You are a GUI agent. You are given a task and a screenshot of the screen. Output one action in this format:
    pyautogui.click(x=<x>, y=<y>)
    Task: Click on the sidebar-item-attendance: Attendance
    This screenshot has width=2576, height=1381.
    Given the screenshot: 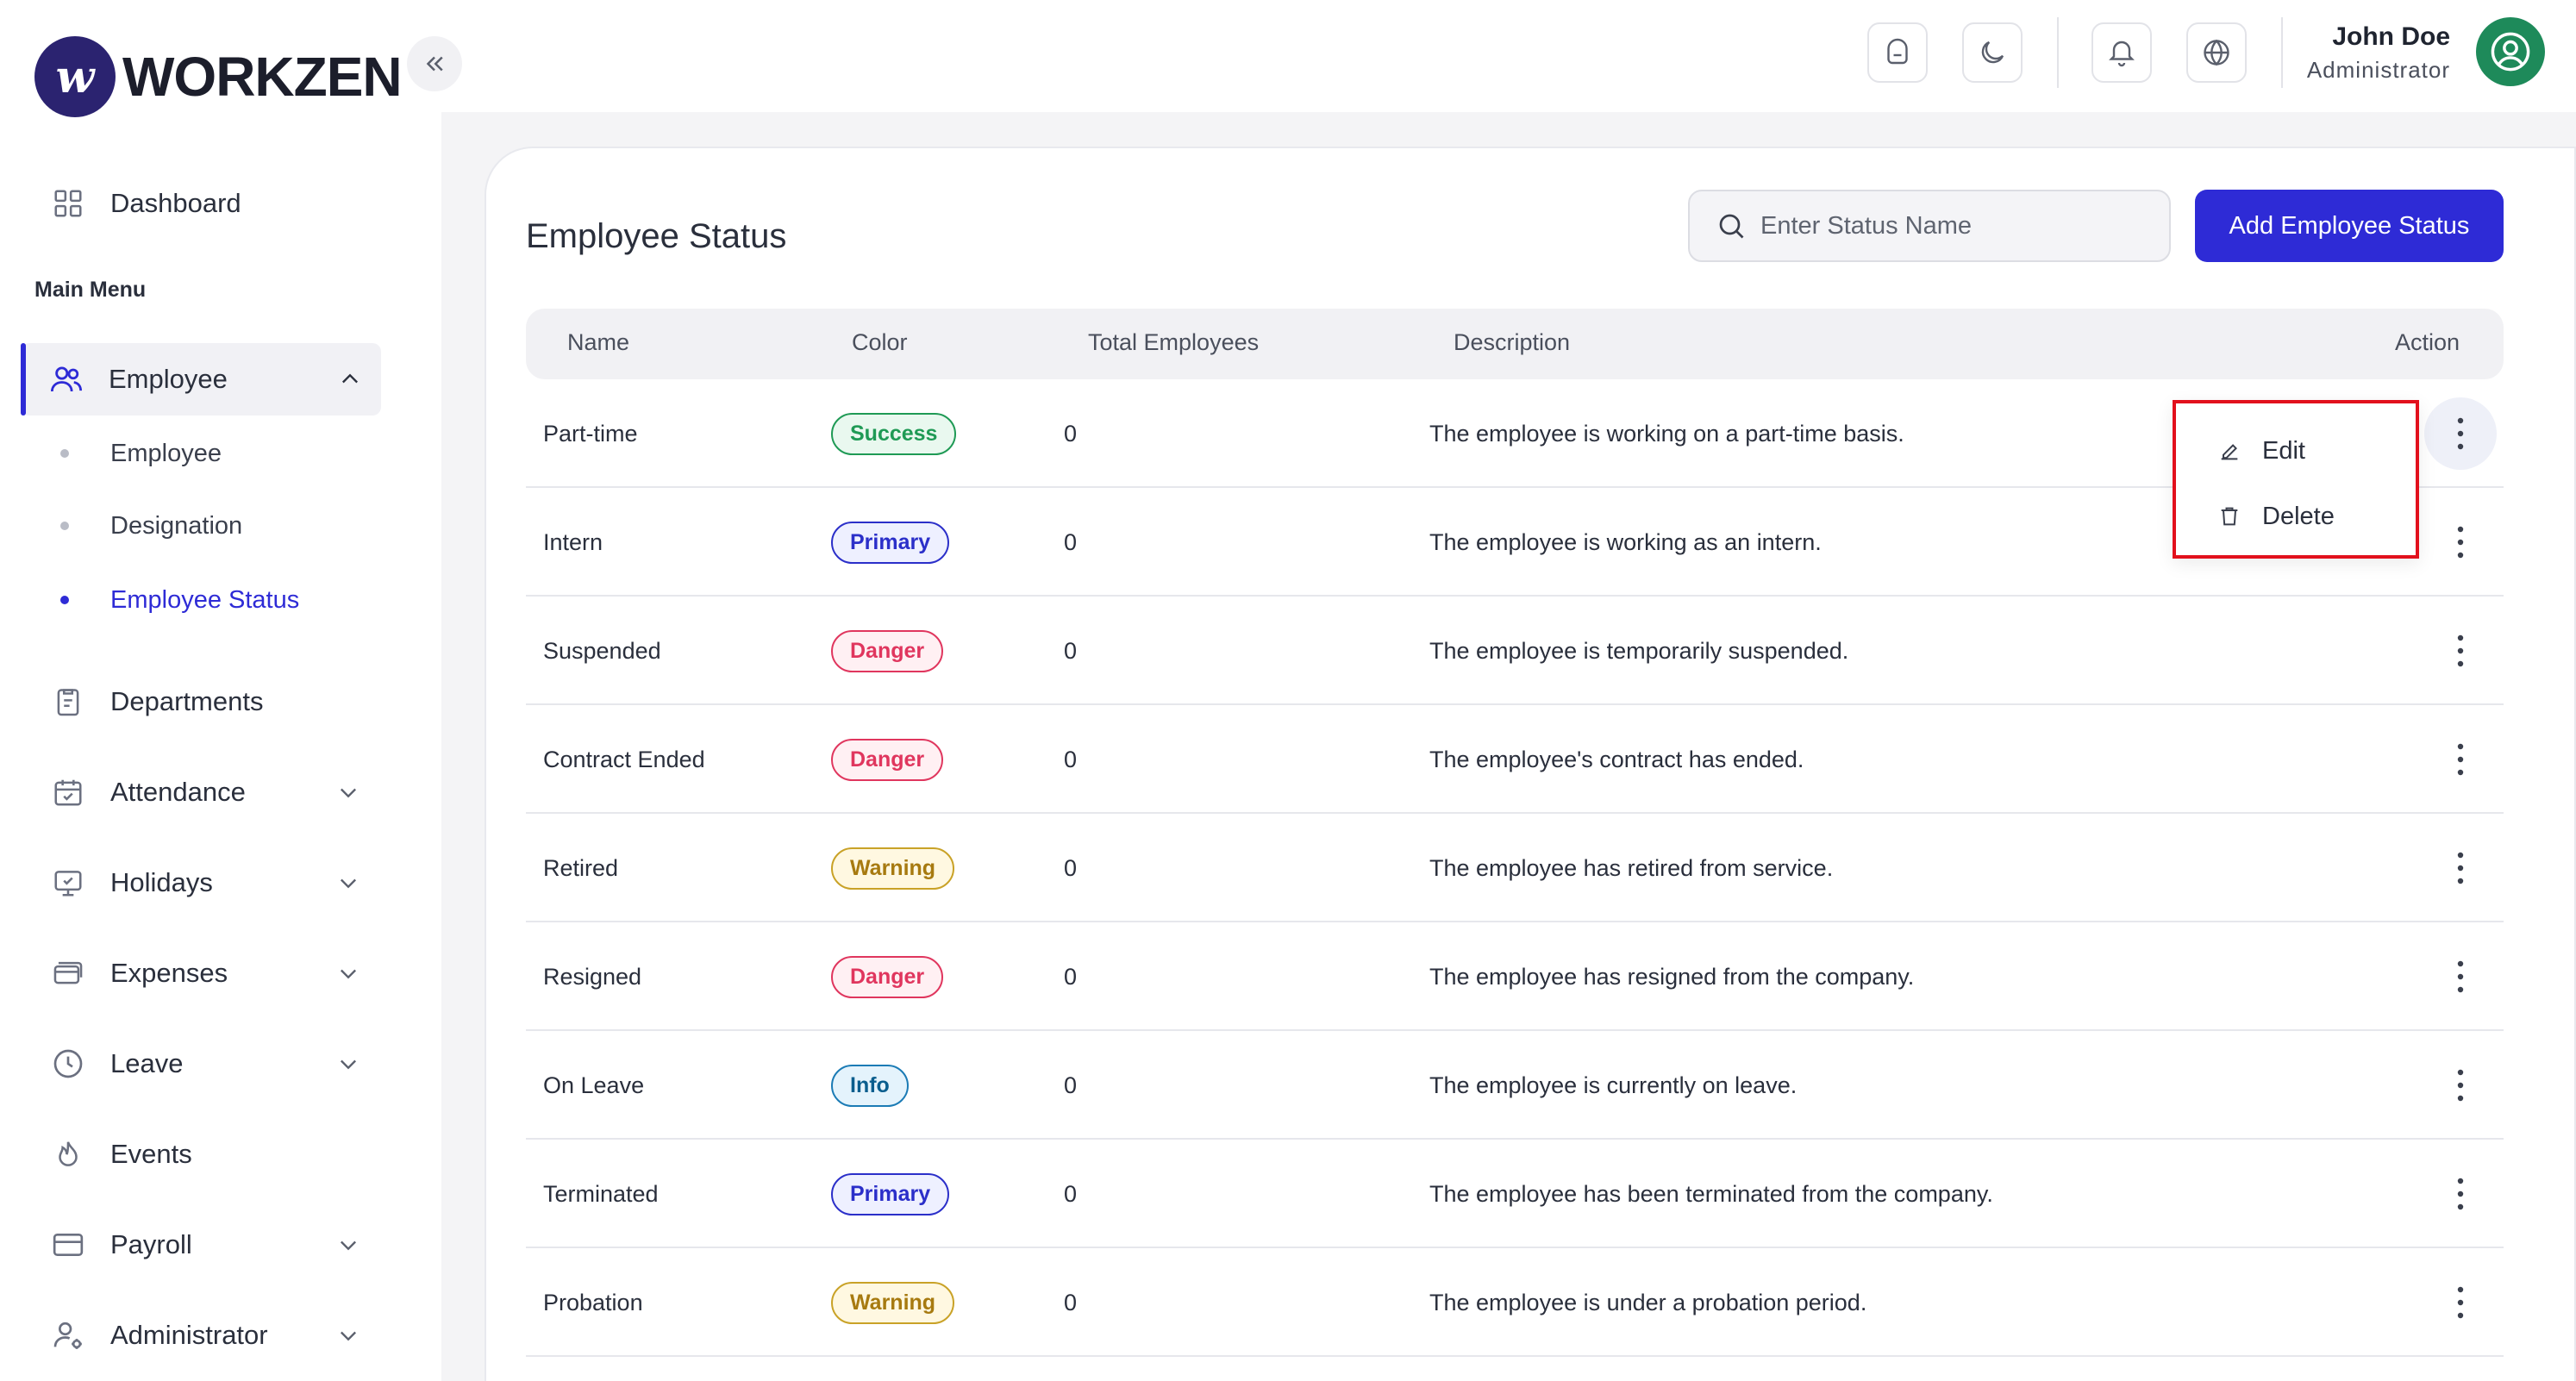 What is the action you would take?
    pyautogui.click(x=206, y=792)
    